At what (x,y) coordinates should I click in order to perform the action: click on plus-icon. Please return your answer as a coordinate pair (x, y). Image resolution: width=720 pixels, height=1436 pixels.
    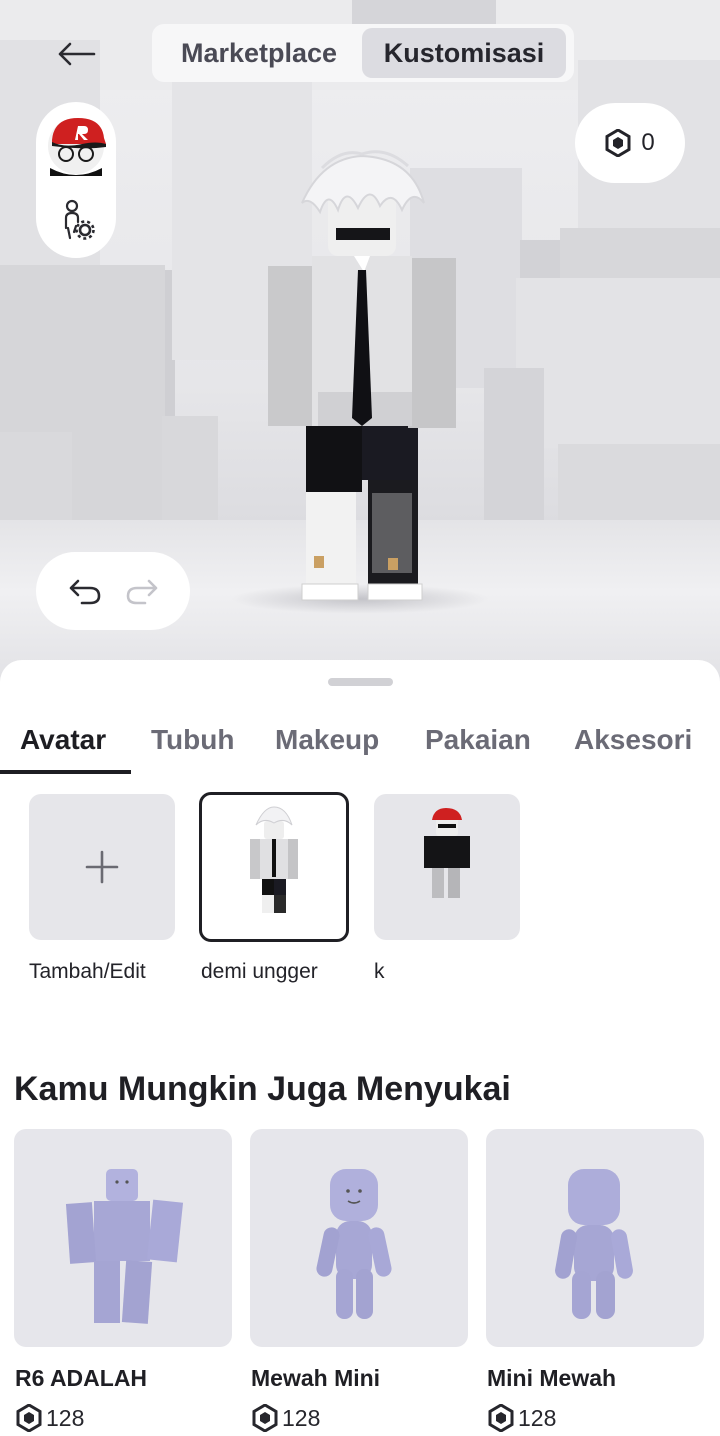
    Looking at the image, I should click on (102, 867).